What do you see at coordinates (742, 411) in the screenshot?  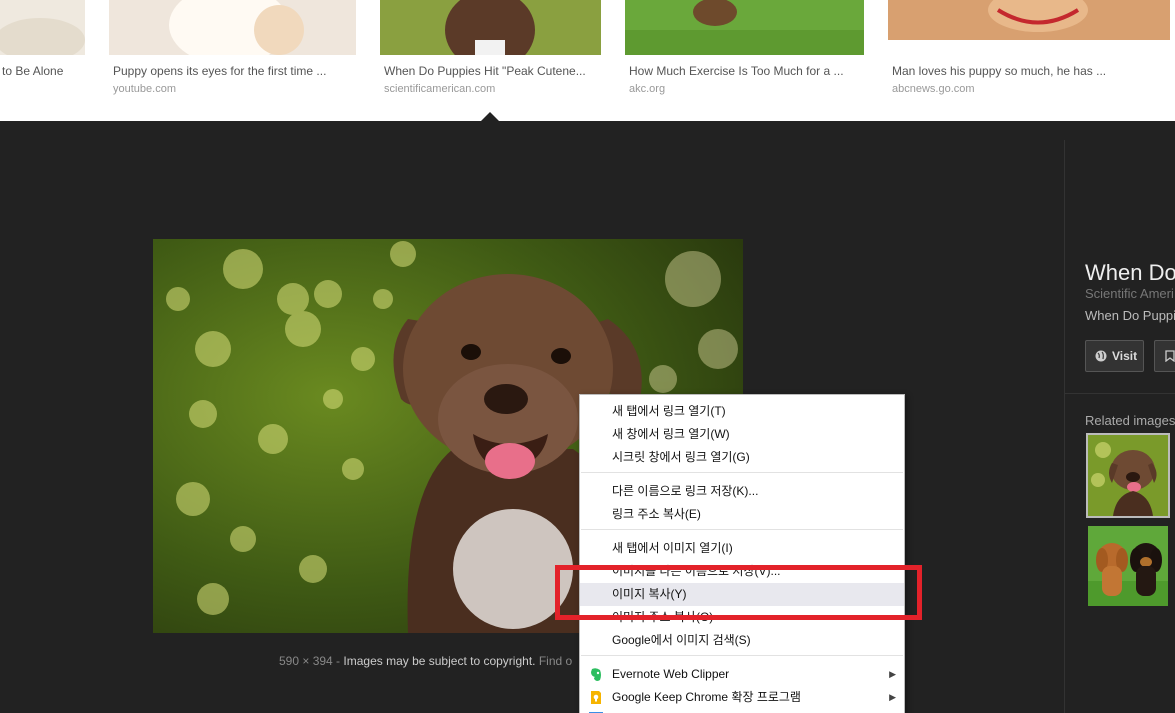 I see `menu-item-open-link-new-tab: 새 탭에서 링크 열기(T)` at bounding box center [742, 411].